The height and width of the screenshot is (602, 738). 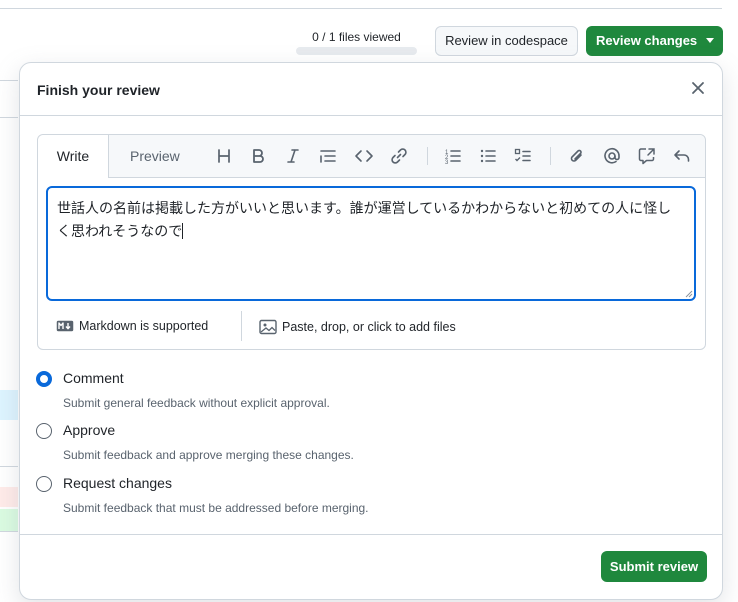 What do you see at coordinates (9, 497) in the screenshot?
I see `diff-deletion-fragment` at bounding box center [9, 497].